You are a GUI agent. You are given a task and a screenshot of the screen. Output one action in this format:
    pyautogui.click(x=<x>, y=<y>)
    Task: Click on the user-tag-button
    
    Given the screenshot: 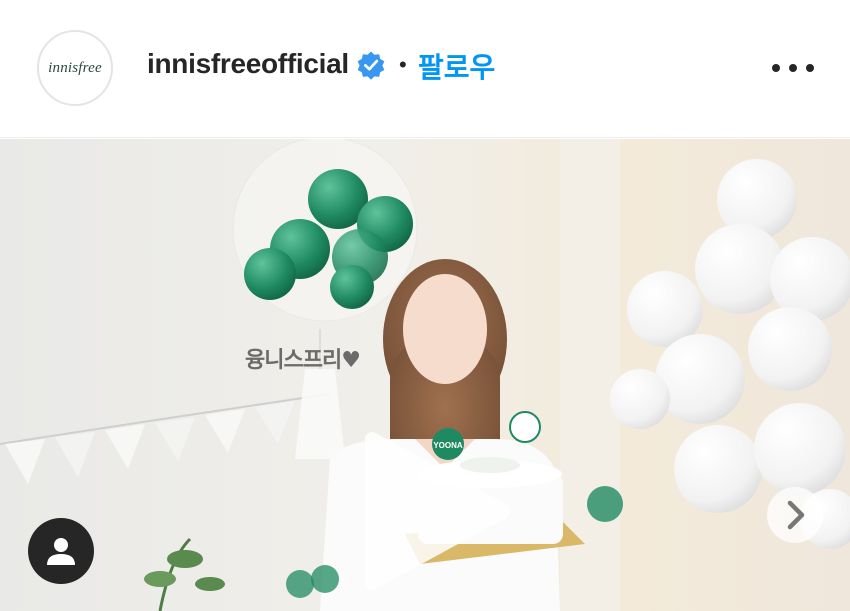 What is the action you would take?
    pyautogui.click(x=61, y=551)
    